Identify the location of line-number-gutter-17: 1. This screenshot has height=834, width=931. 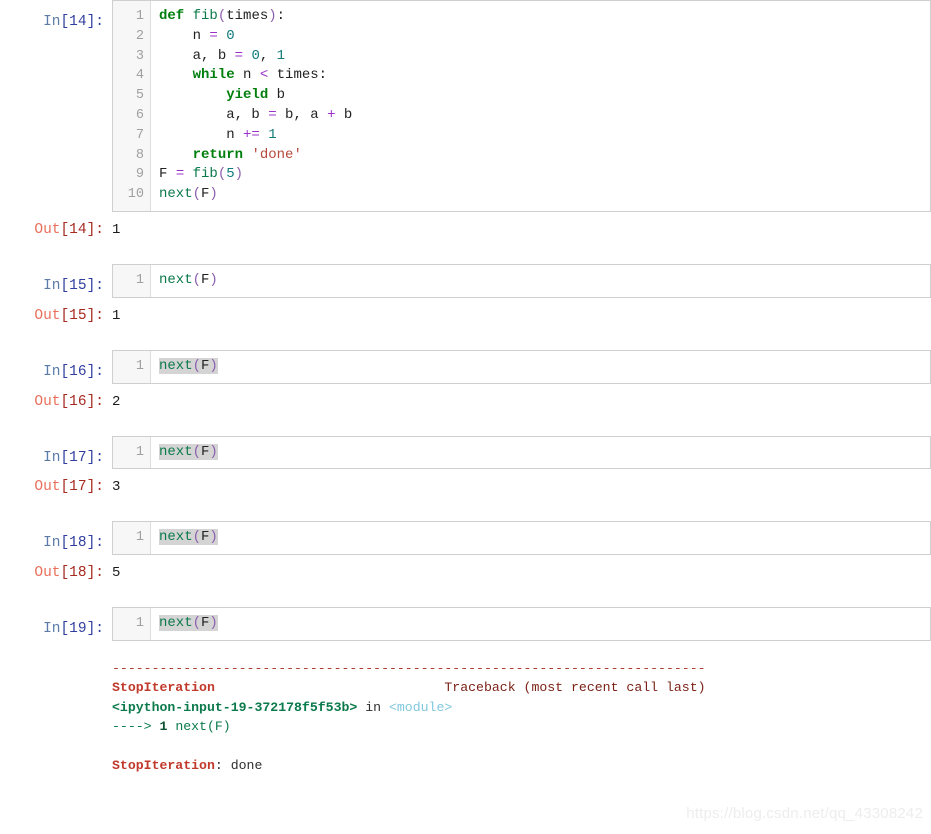
(132, 452).